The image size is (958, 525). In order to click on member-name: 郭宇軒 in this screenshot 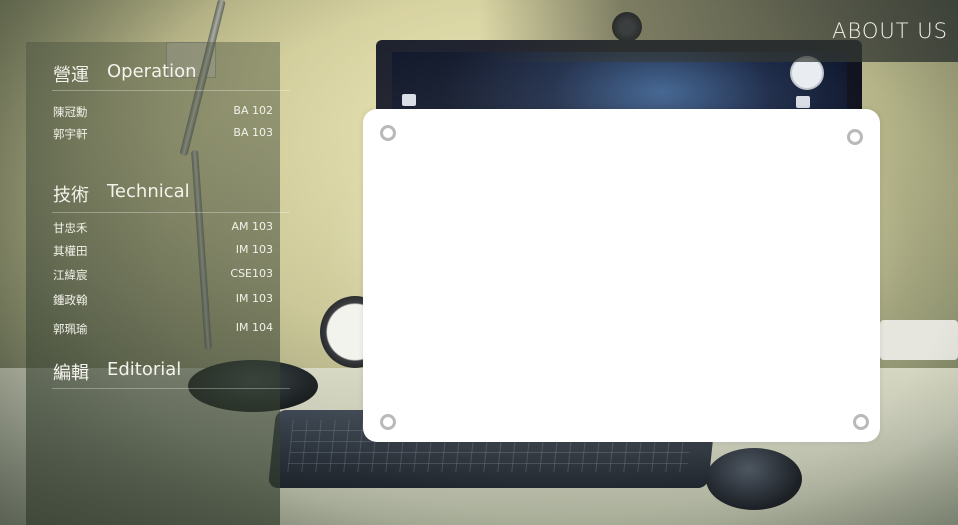, I will do `click(70, 134)`.